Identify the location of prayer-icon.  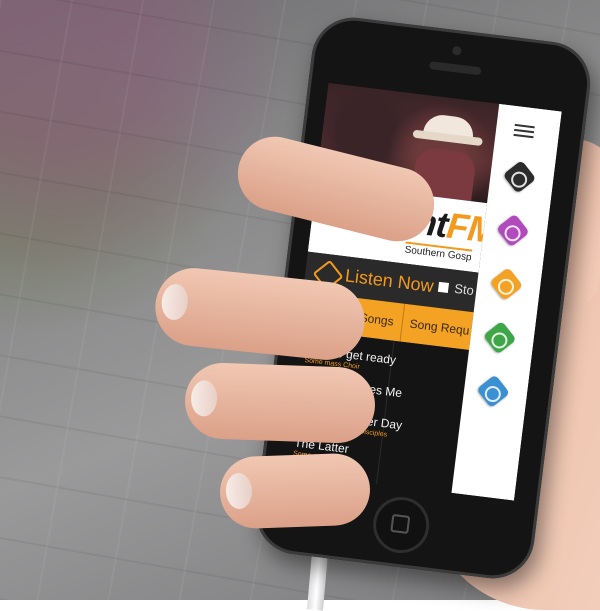
(499, 337).